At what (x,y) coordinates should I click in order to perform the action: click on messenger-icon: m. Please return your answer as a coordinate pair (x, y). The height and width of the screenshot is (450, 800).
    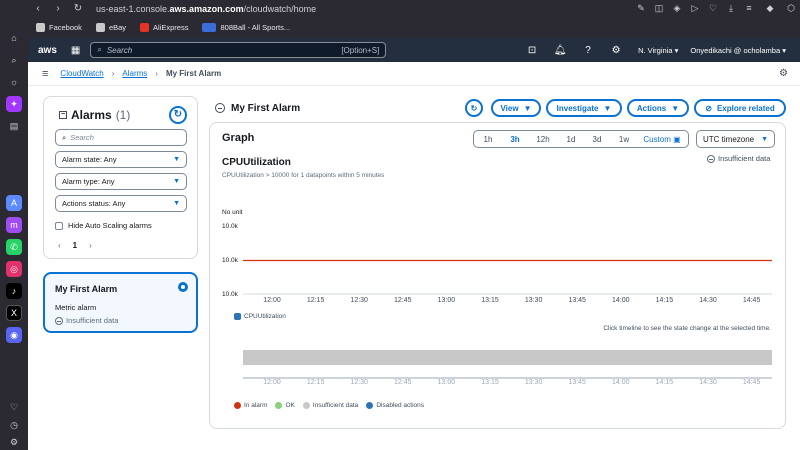
    Looking at the image, I should click on (14, 225).